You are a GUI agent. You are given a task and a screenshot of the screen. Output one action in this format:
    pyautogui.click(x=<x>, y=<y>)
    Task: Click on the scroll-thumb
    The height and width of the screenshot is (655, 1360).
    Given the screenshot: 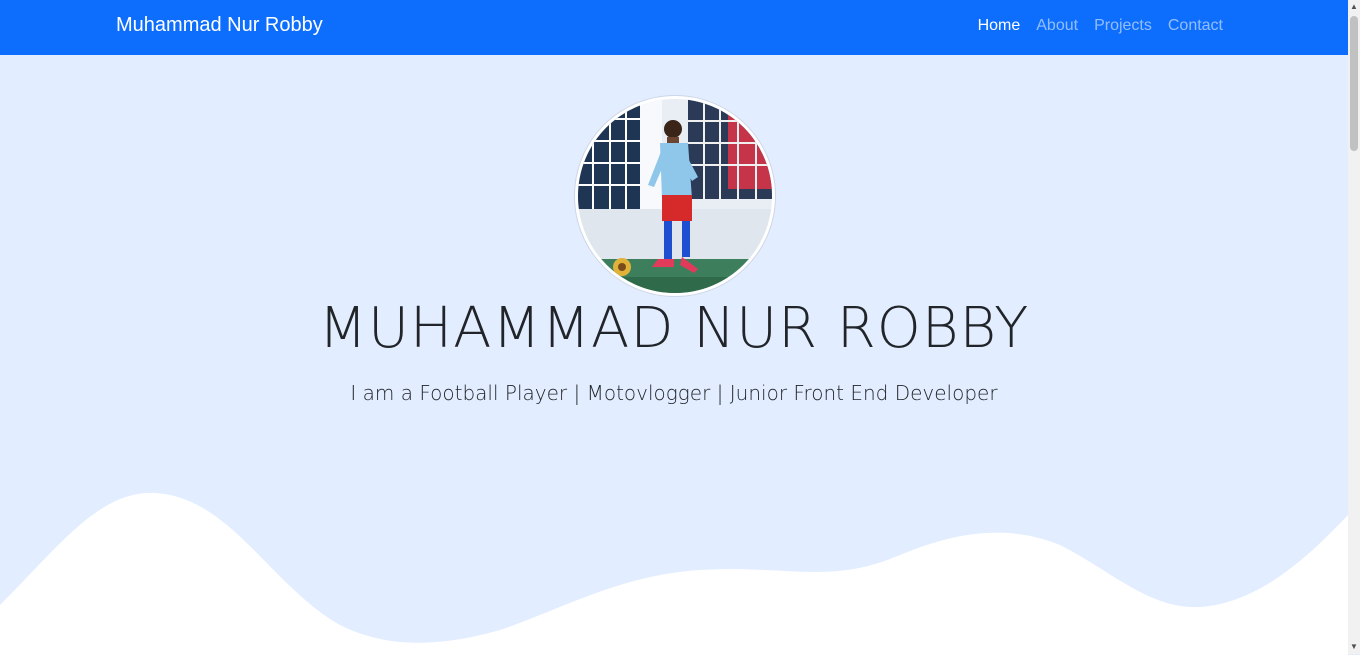 What is the action you would take?
    pyautogui.click(x=1354, y=83)
    